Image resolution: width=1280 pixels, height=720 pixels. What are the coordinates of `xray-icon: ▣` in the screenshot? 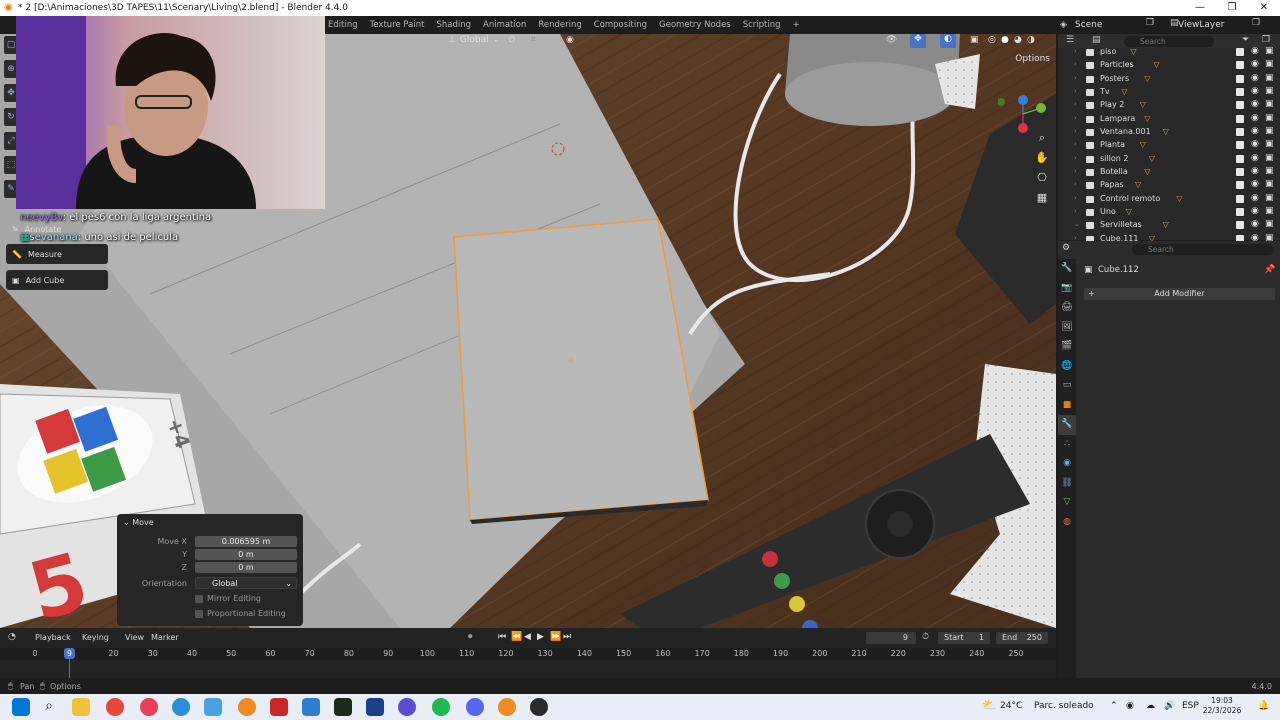 It's located at (974, 40).